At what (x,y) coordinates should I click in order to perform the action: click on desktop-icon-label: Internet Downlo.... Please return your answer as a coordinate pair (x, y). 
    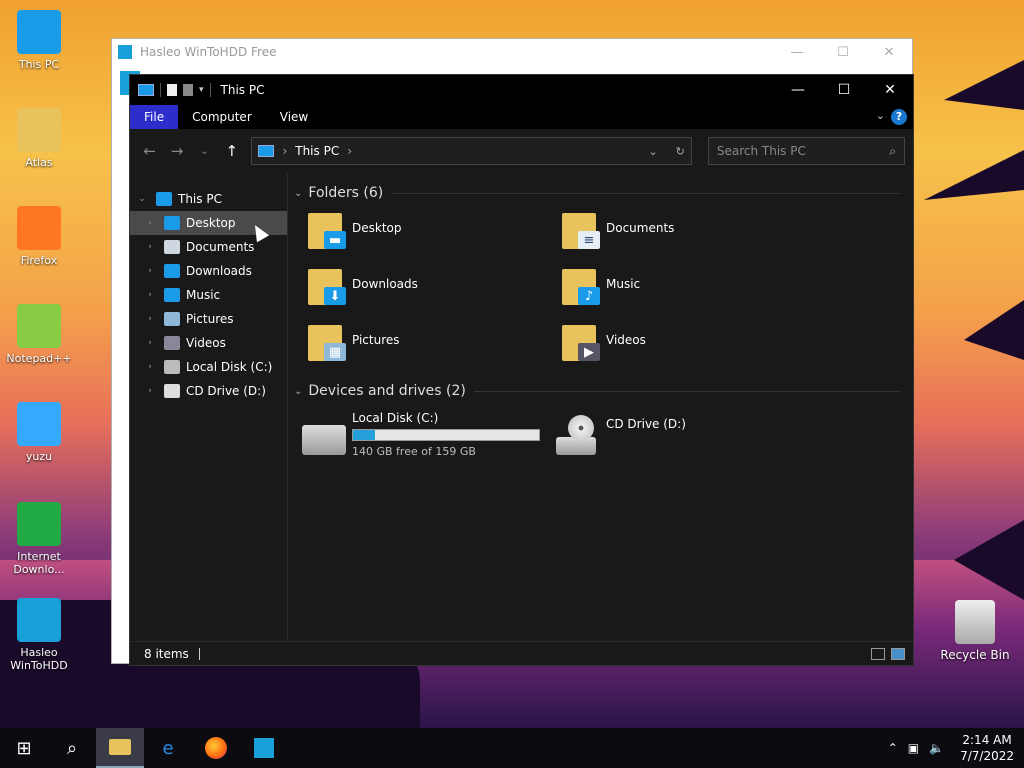
    Looking at the image, I should click on (39, 563).